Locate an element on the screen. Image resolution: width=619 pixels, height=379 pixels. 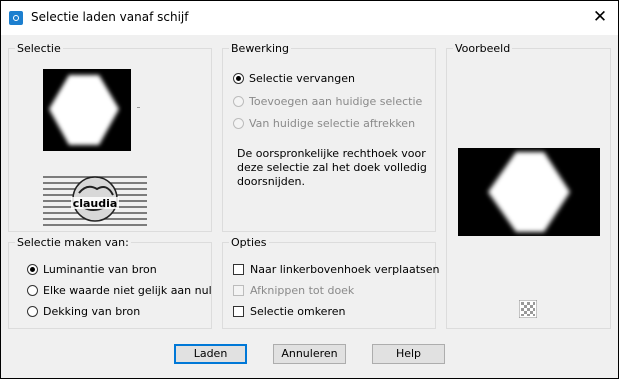
replace-selection-label: Selectie vervangen is located at coordinates (302, 78).